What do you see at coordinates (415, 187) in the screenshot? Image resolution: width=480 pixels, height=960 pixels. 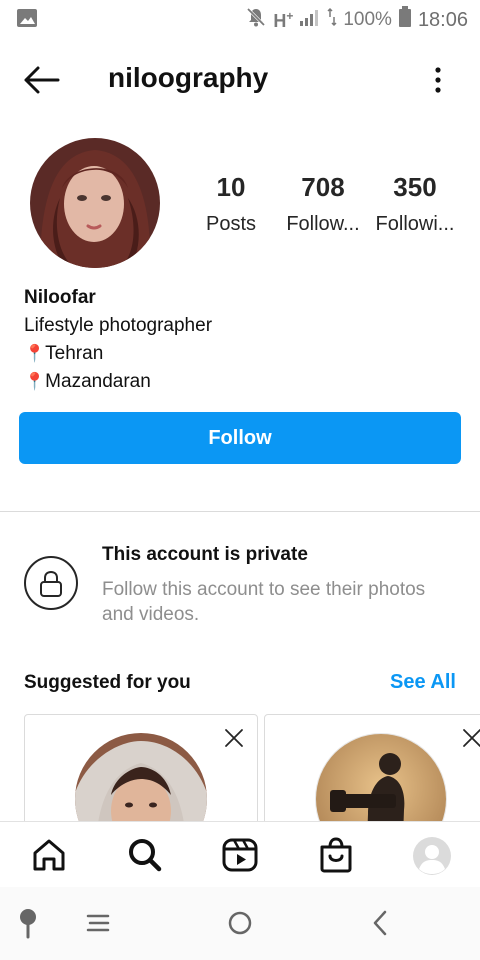 I see `following-count: 350` at bounding box center [415, 187].